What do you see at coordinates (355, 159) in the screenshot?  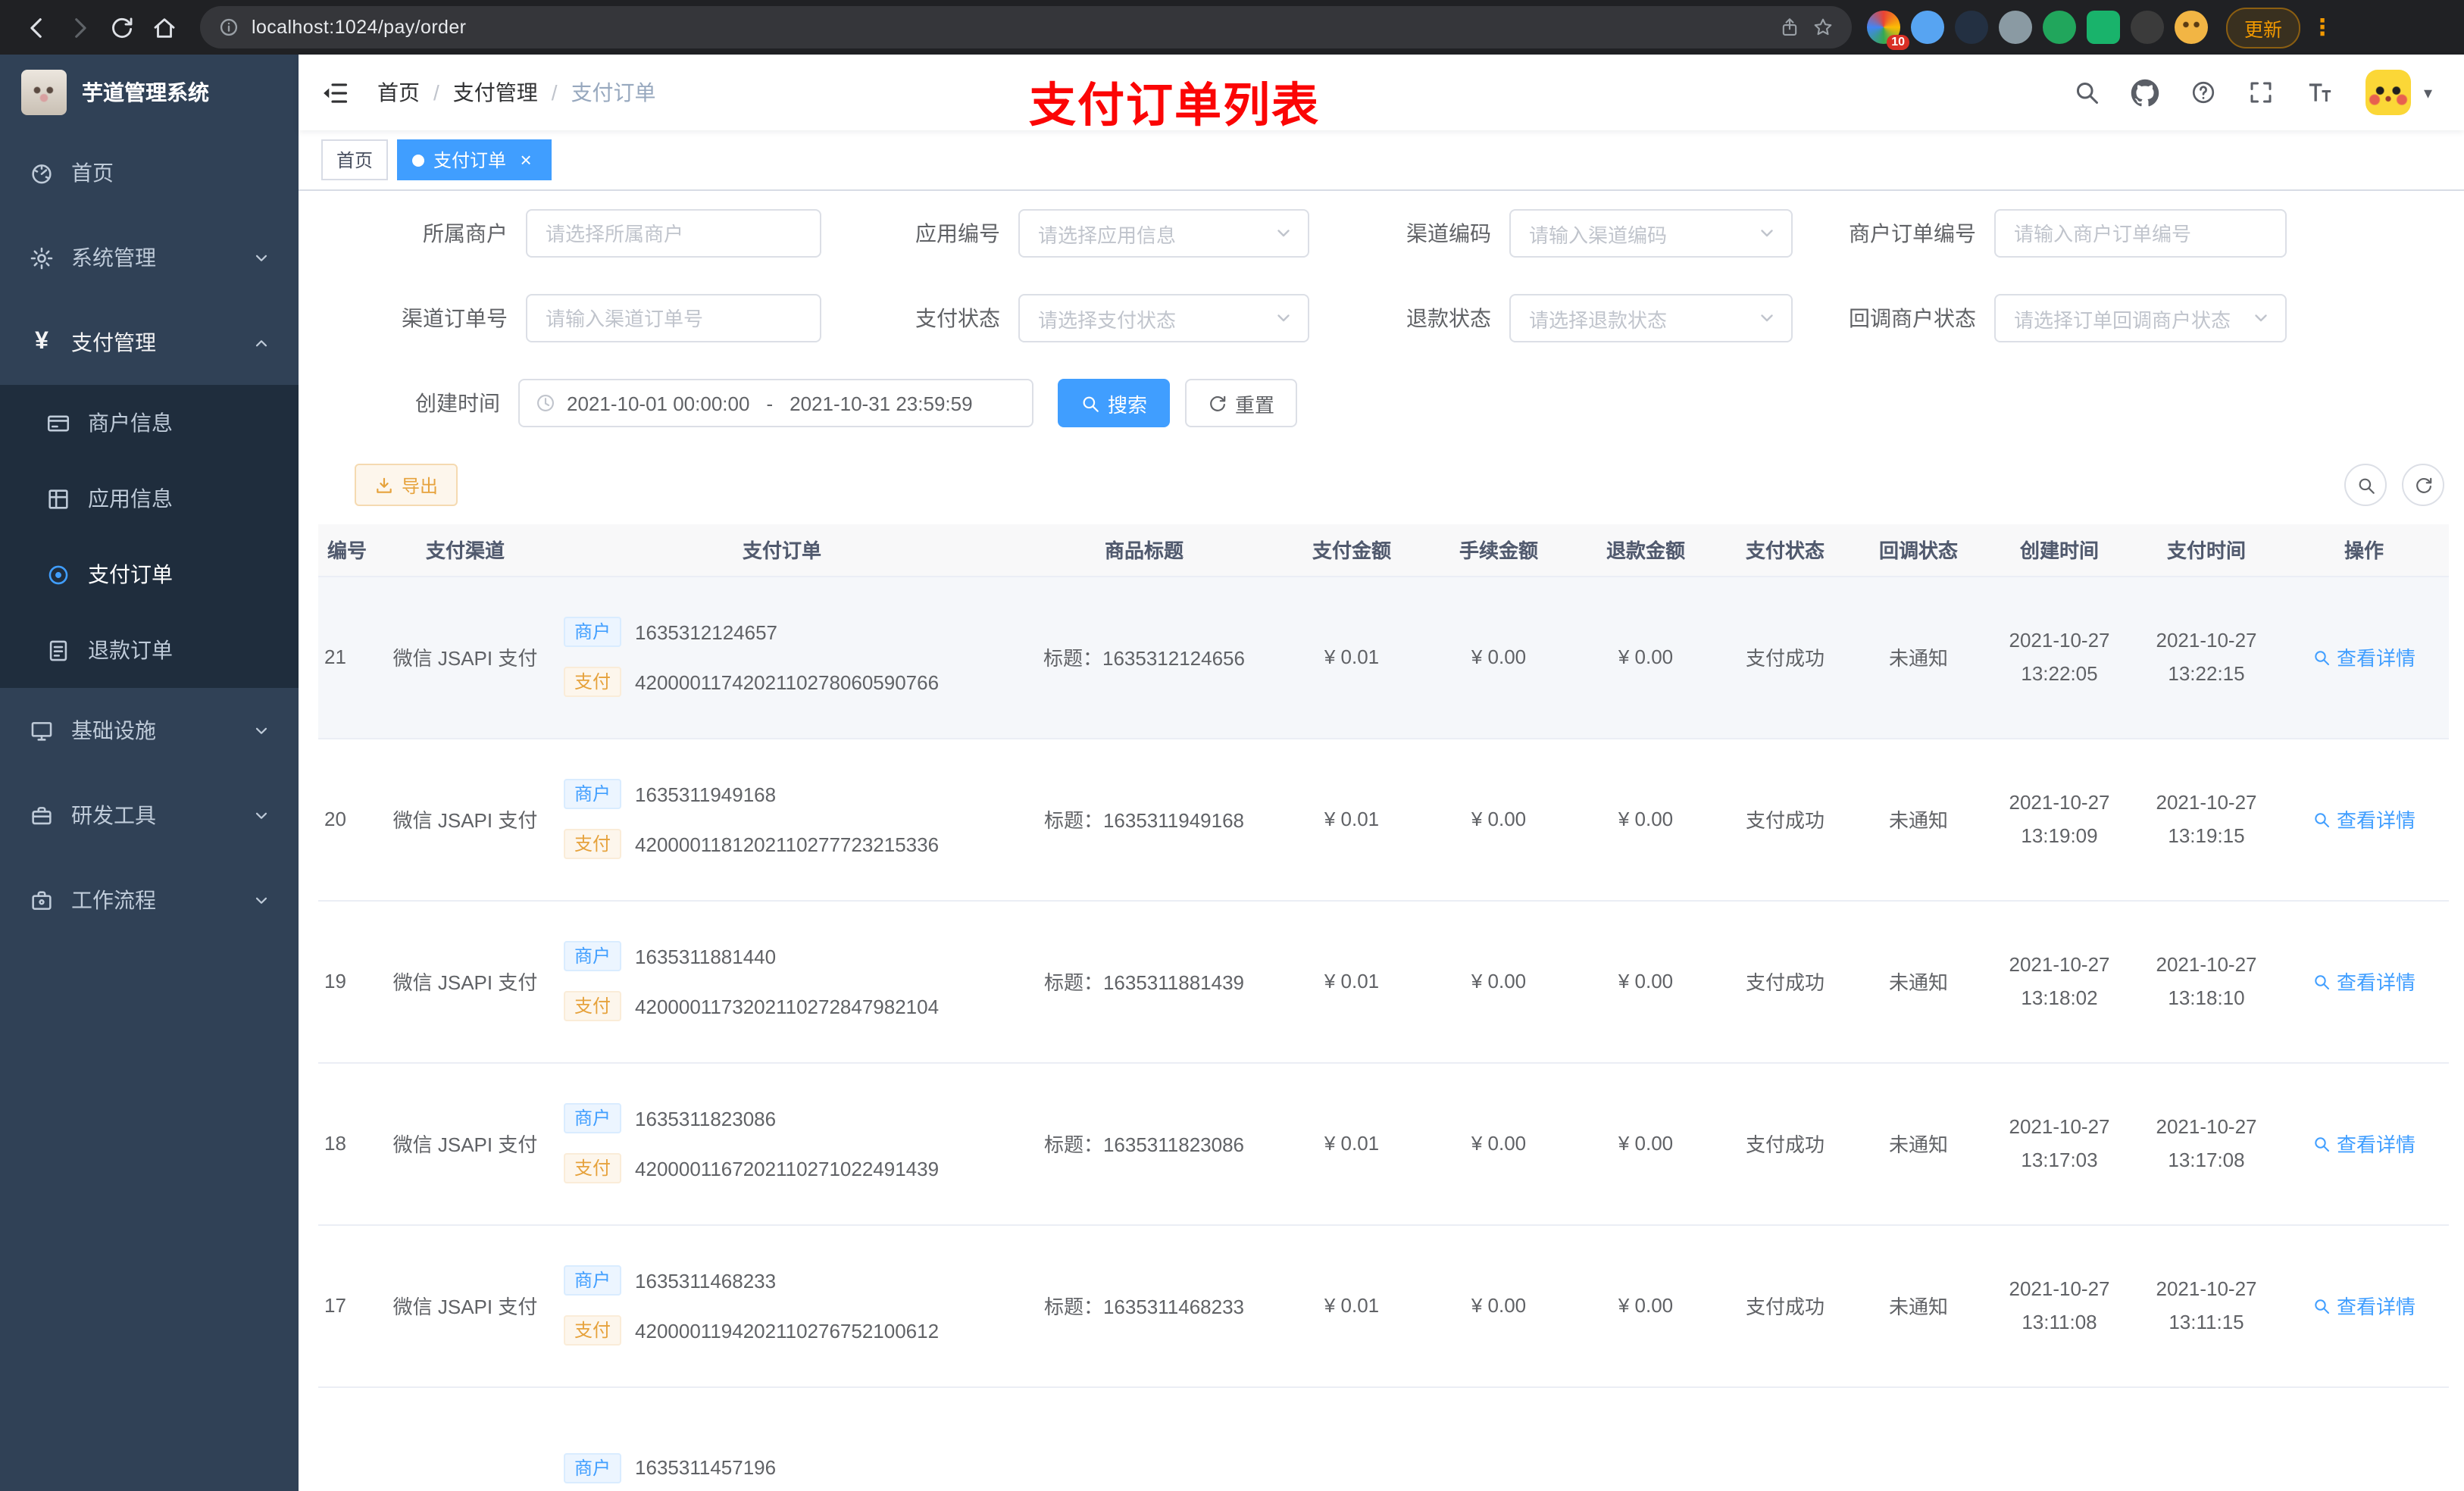 I see `tab-home: 首页` at bounding box center [355, 159].